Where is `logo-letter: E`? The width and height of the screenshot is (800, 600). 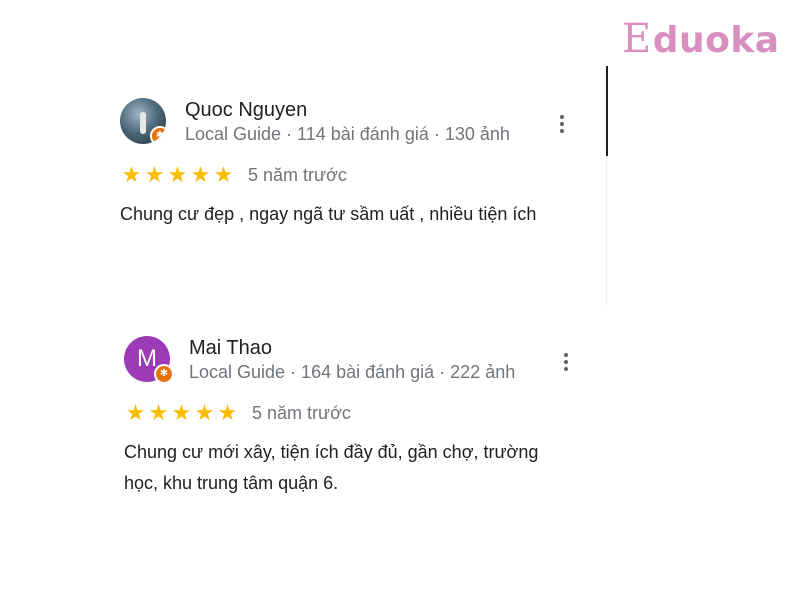
logo-letter: E is located at coordinates (637, 39).